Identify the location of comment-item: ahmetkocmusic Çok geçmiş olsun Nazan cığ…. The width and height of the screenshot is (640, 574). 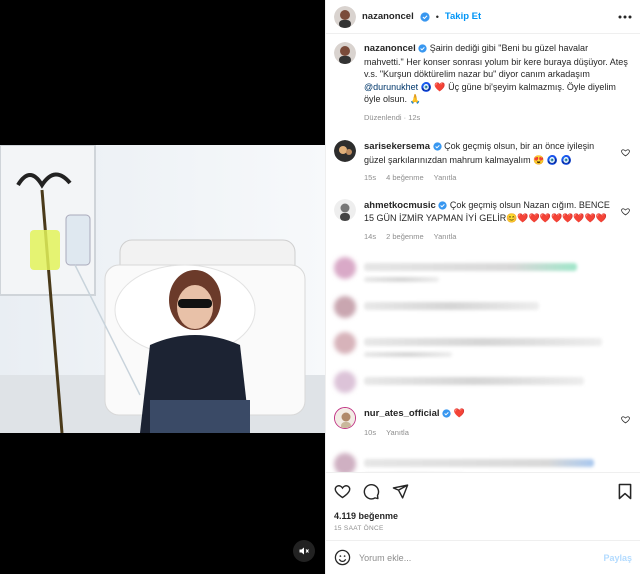
(483, 221).